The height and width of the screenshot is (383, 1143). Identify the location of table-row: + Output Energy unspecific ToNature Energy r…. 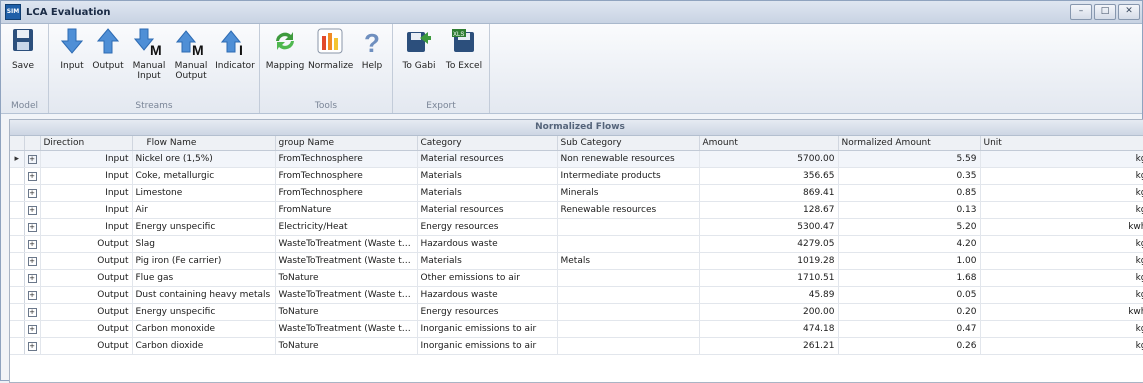
(576, 312).